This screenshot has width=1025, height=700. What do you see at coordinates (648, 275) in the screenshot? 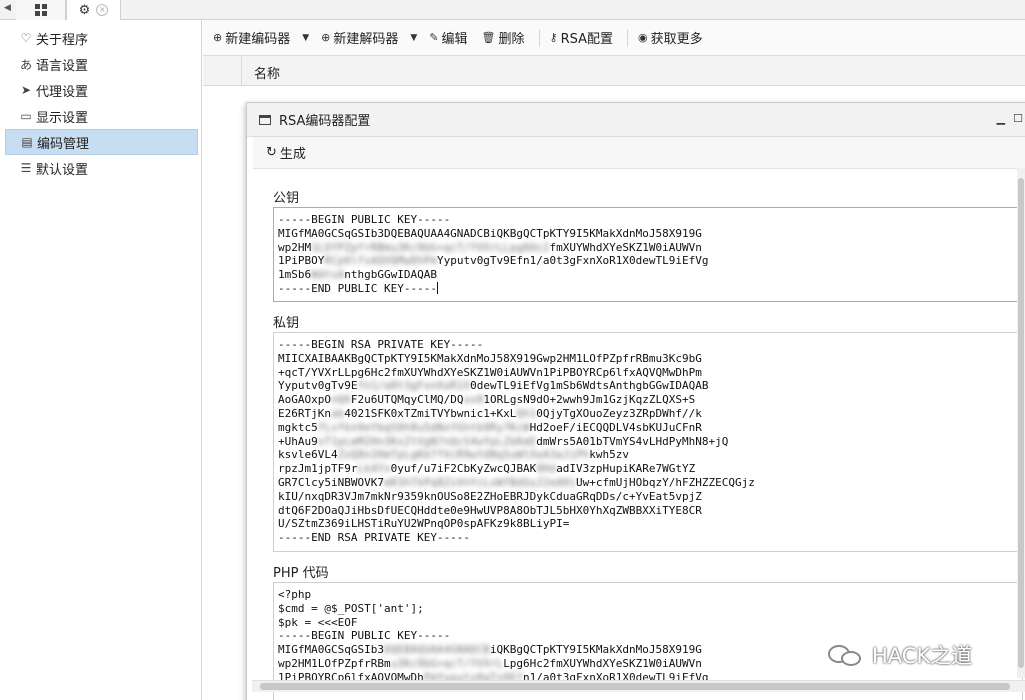
I see `code-line: 1mSb6WdtsAnthgbGGwIDAQAB` at bounding box center [648, 275].